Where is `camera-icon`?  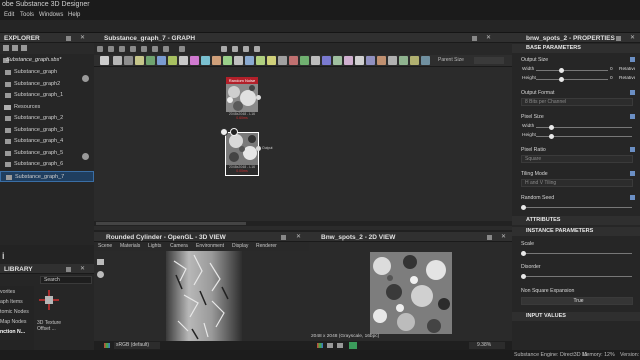 camera-icon is located at coordinates (100, 262).